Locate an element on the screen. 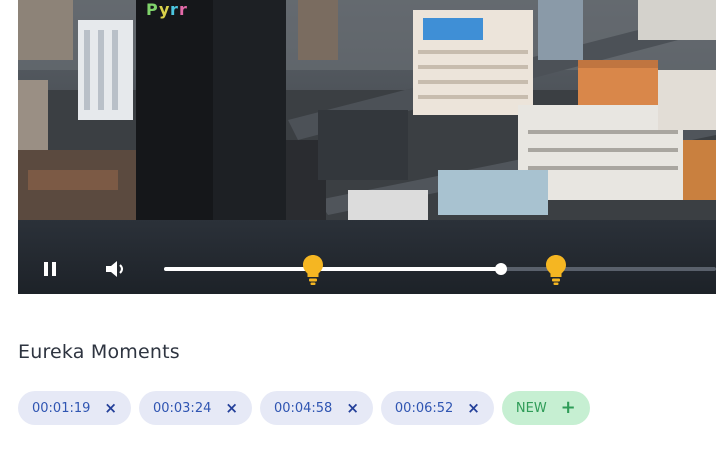  progress-track is located at coordinates (440, 269).